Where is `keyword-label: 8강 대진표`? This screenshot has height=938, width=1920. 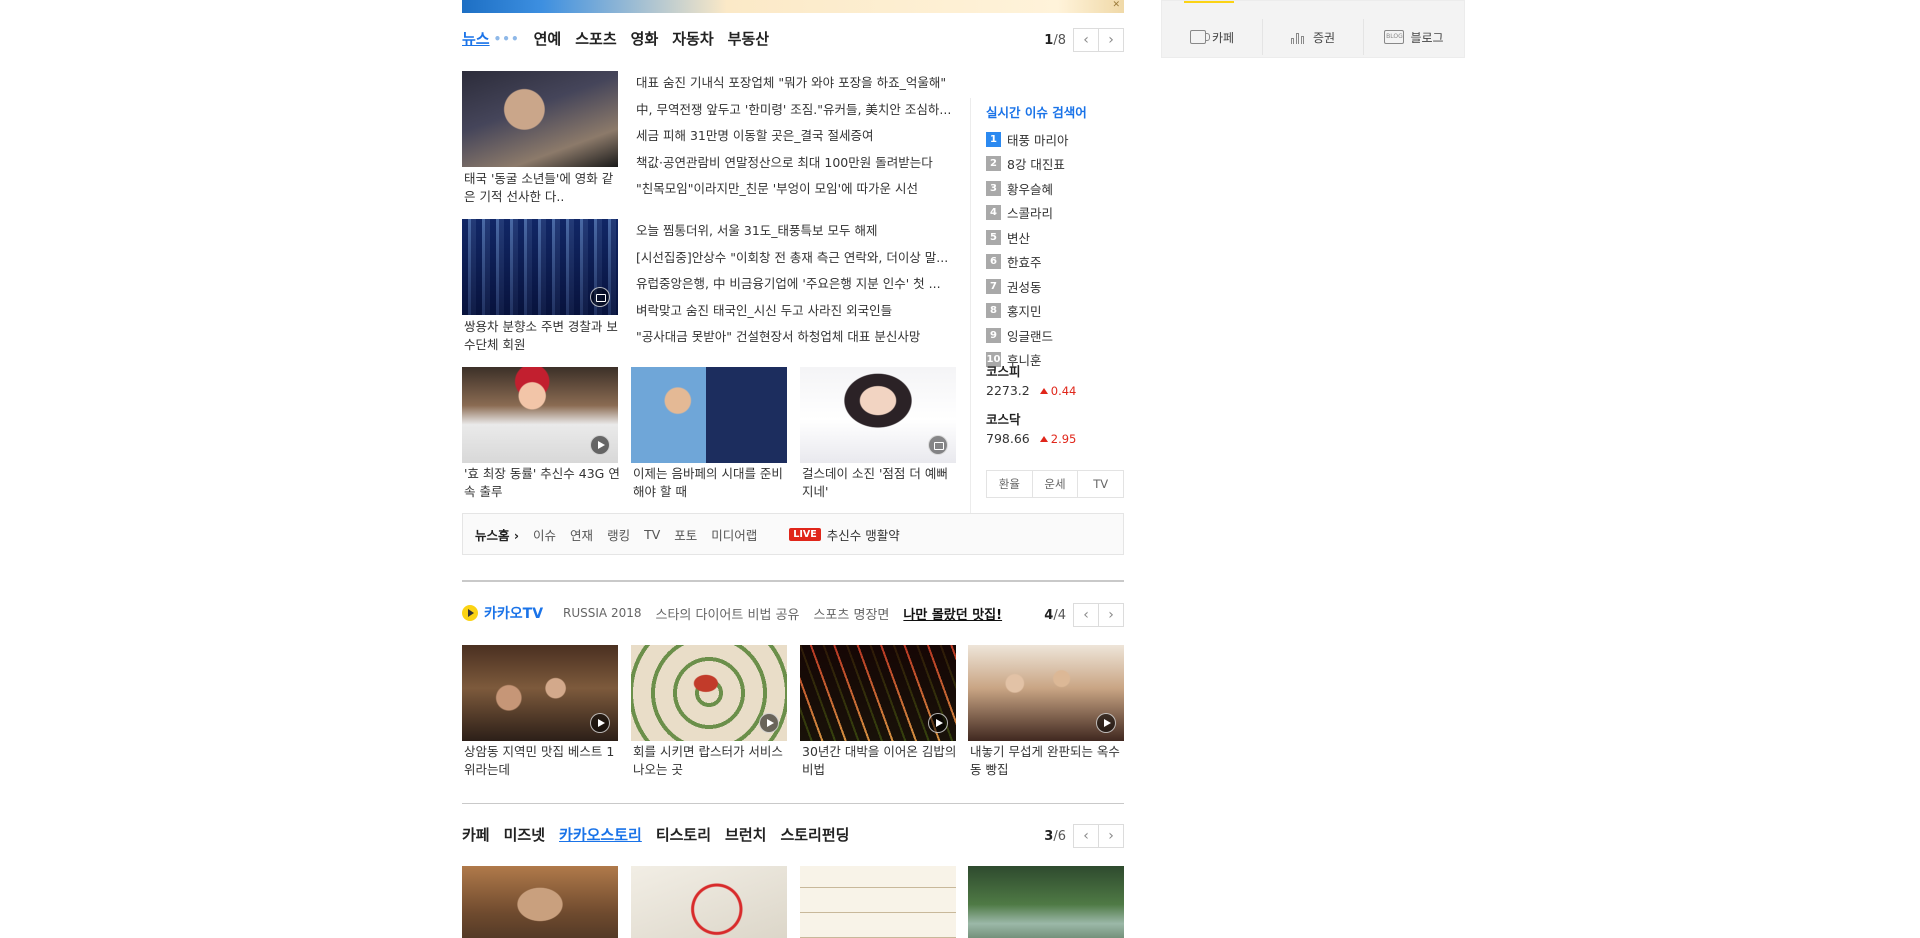
keyword-label: 8강 대진표 is located at coordinates (1036, 165).